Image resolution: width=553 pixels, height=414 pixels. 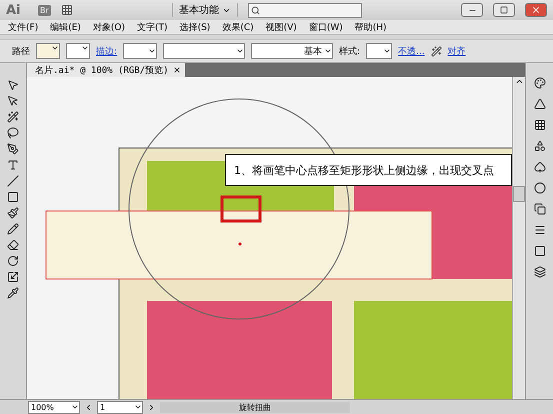 I want to click on type-tool-icon, so click(x=13, y=165).